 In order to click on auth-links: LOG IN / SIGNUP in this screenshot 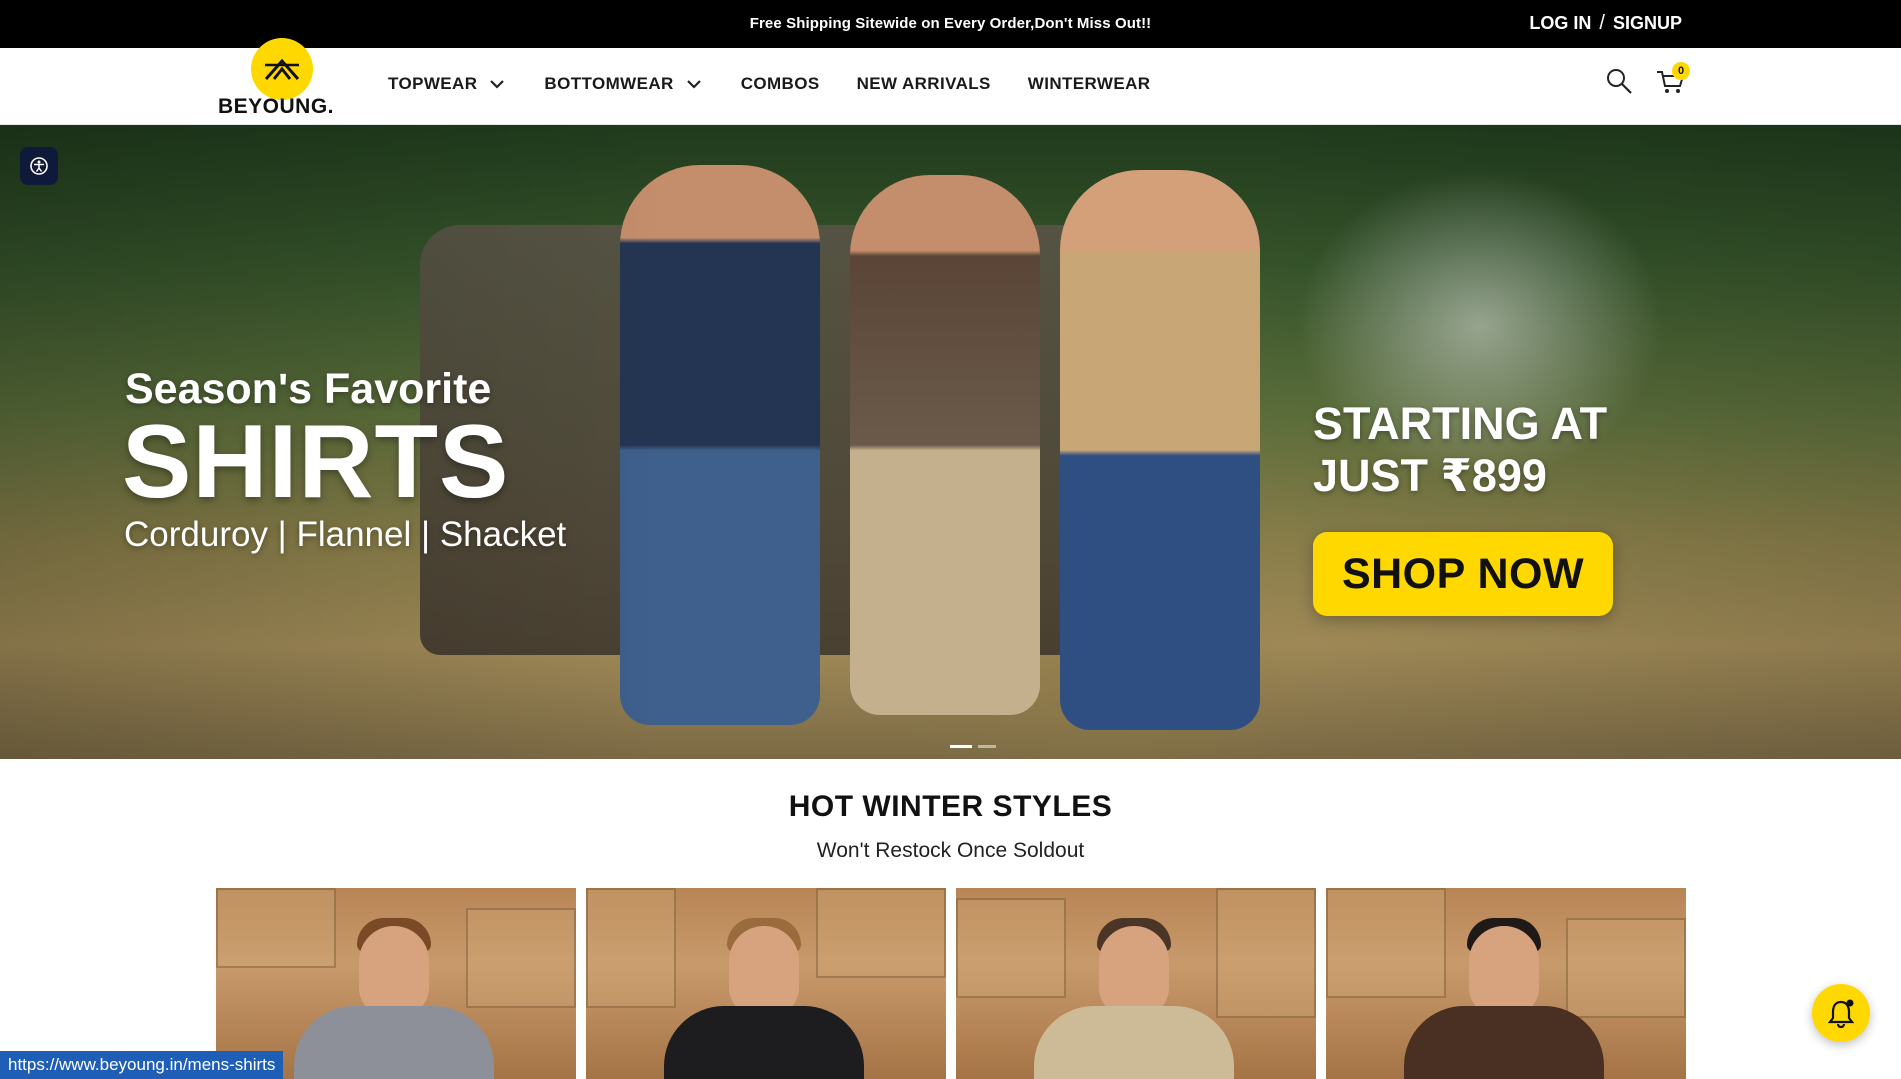, I will do `click(1605, 23)`.